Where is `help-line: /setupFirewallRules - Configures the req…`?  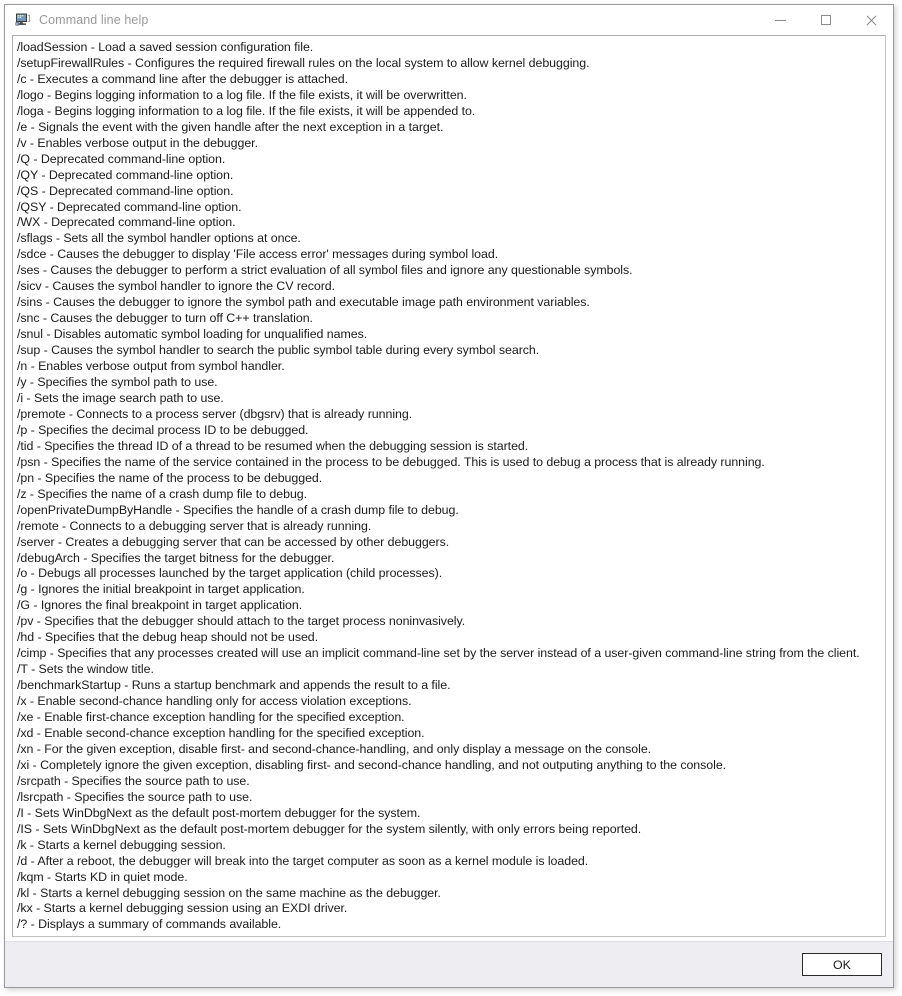 help-line: /setupFirewallRules - Configures the req… is located at coordinates (303, 62).